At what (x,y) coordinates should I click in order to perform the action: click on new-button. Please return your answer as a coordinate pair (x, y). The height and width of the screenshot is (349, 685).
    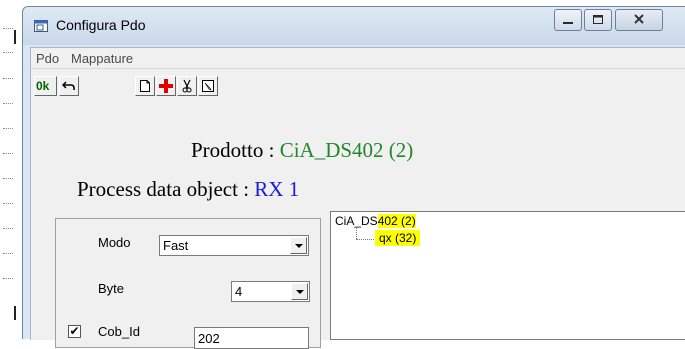
    Looking at the image, I should click on (145, 86).